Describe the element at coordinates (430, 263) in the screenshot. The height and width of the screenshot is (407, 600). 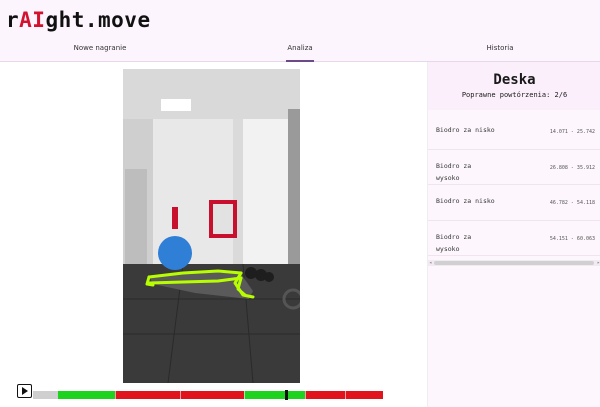
I see `scroll-left-icon: ◂` at that location.